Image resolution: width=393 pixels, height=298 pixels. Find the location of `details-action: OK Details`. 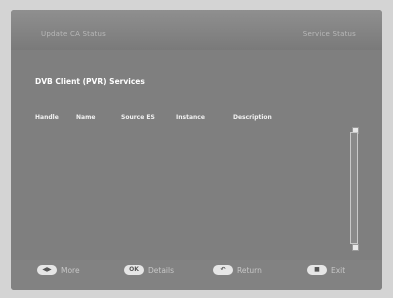

details-action: OK Details is located at coordinates (149, 270).